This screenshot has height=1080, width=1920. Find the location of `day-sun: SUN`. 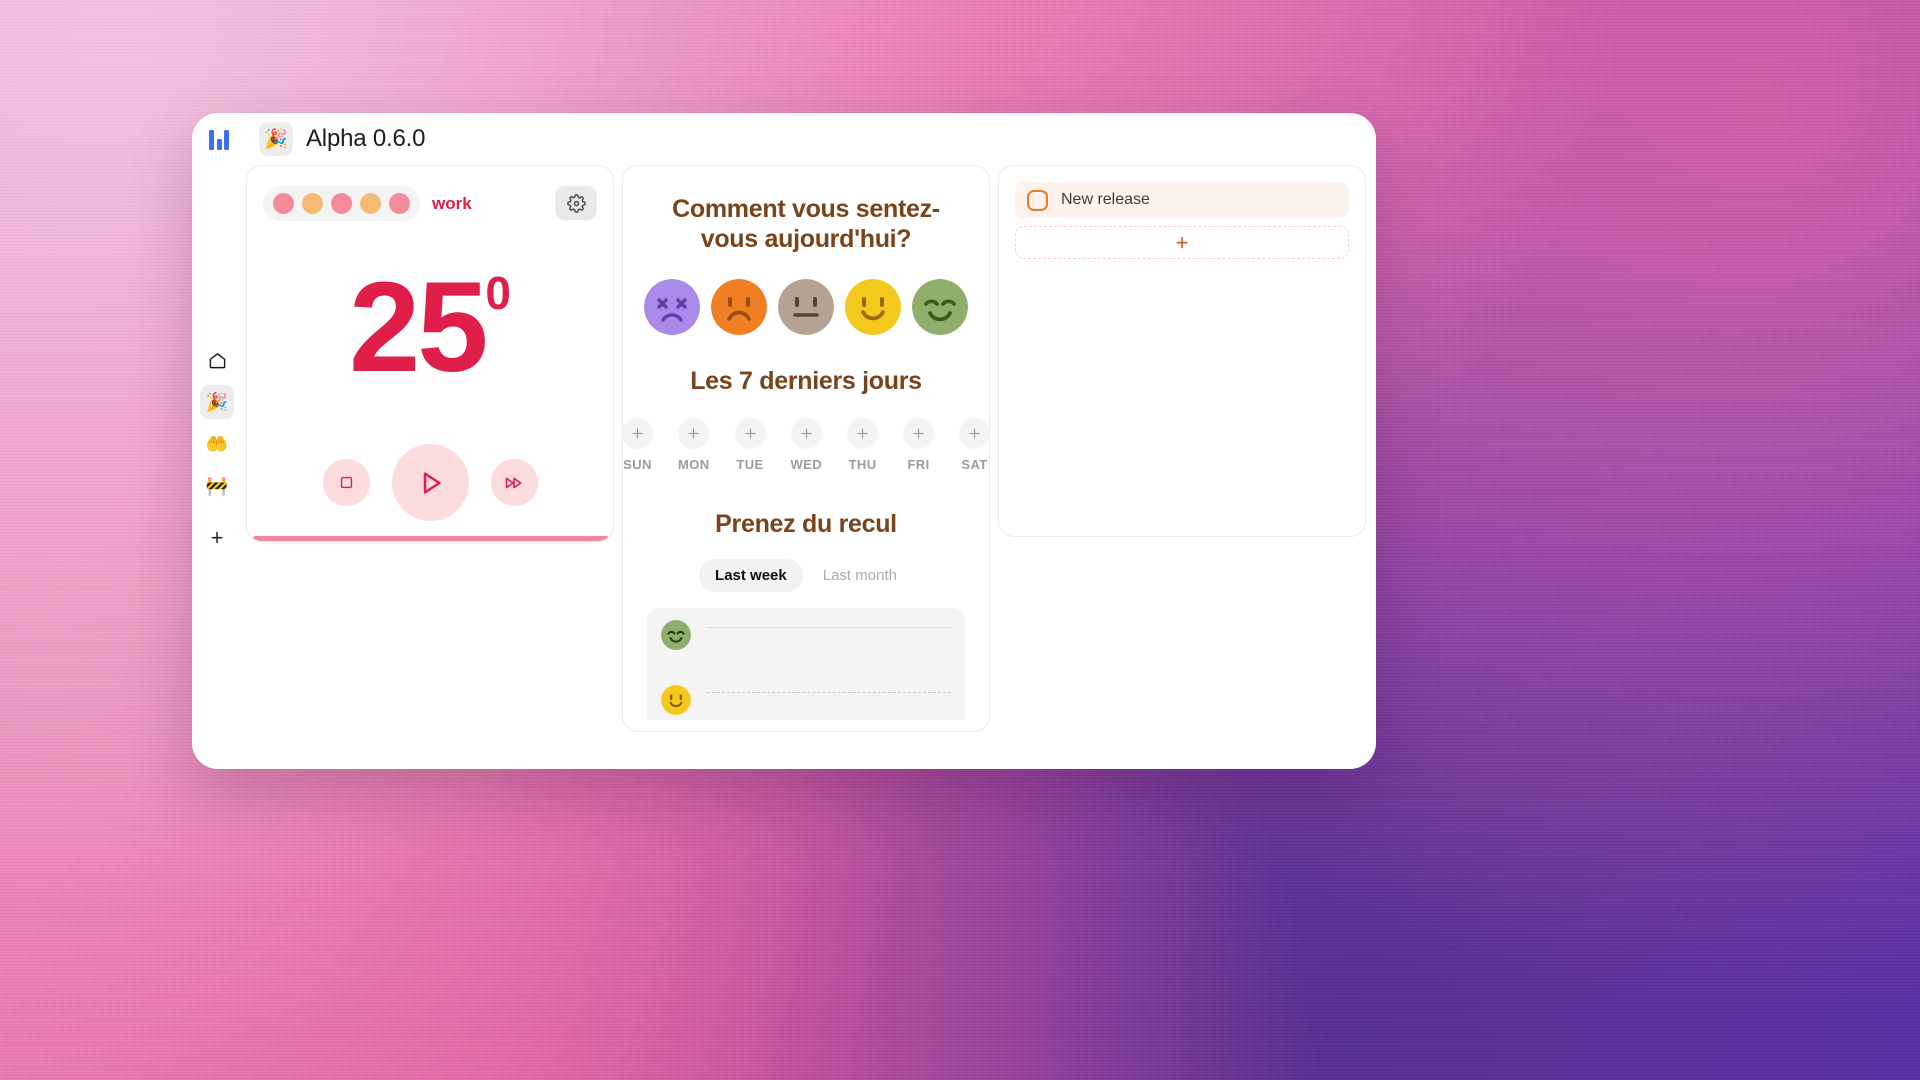

day-sun: SUN is located at coordinates (638, 445).